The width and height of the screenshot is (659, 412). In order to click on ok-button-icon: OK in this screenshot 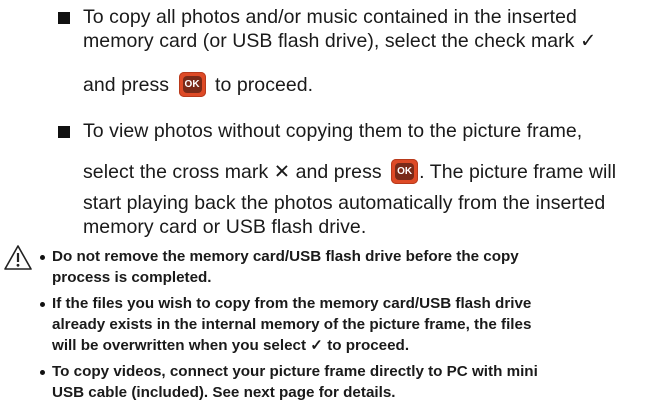, I will do `click(192, 84)`.